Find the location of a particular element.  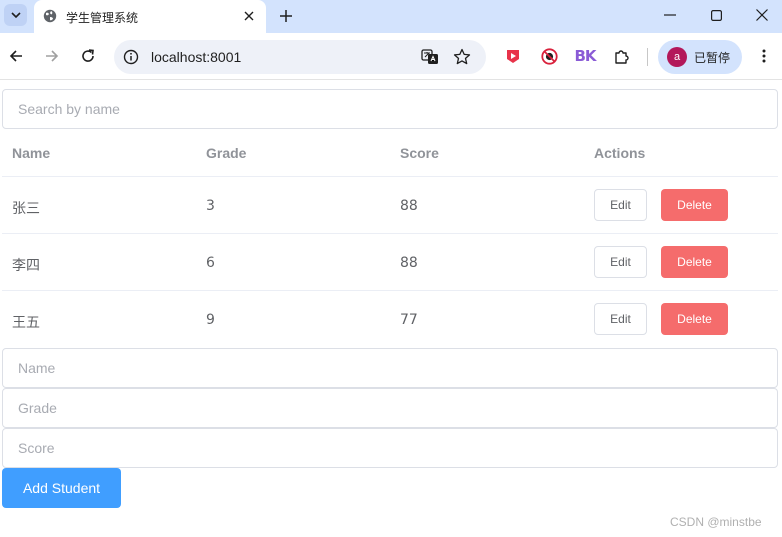

avatar: a is located at coordinates (677, 57).